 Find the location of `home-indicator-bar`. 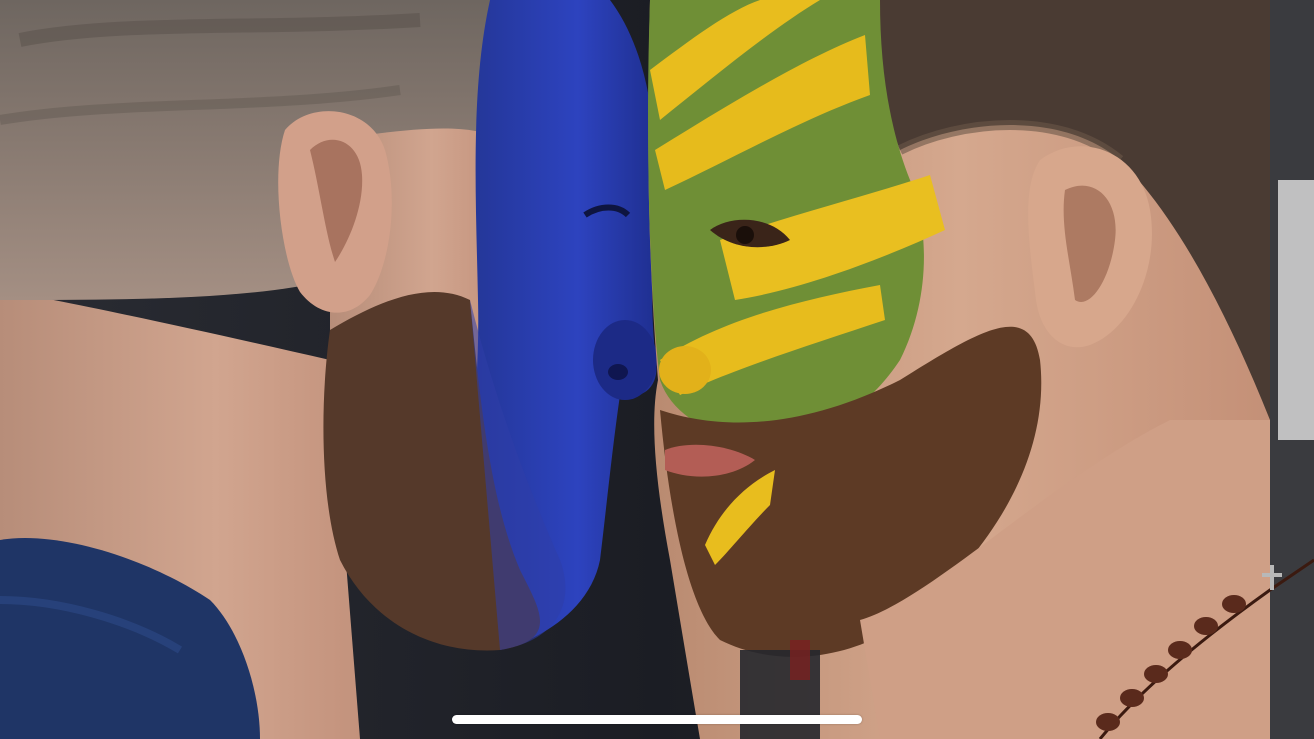

home-indicator-bar is located at coordinates (657, 719).